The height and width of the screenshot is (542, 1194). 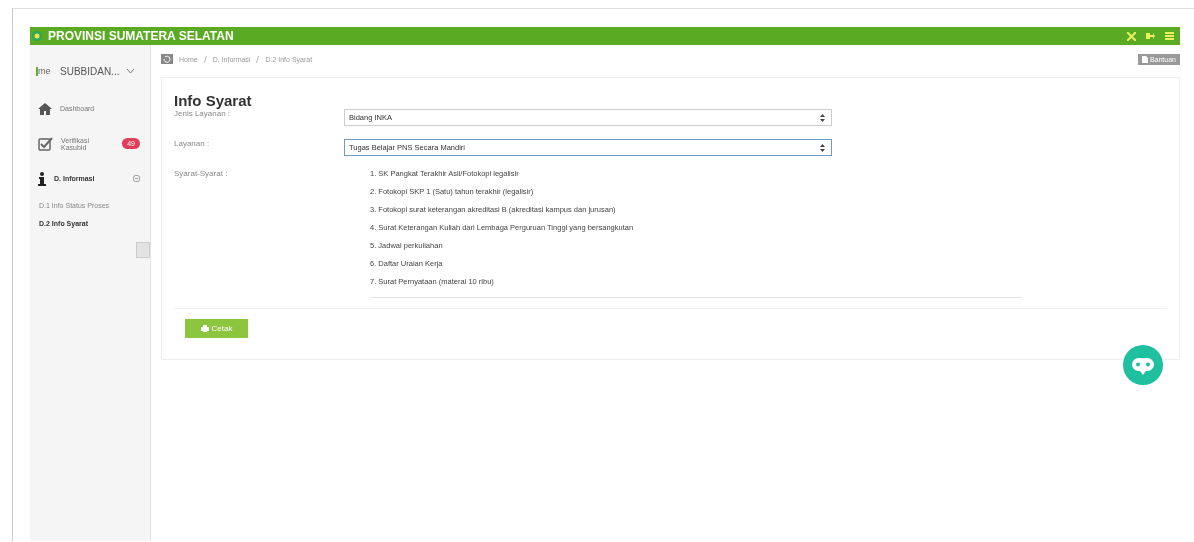 What do you see at coordinates (141, 36) in the screenshot?
I see `app-title: PROVINSI SUMATERA SELATAN` at bounding box center [141, 36].